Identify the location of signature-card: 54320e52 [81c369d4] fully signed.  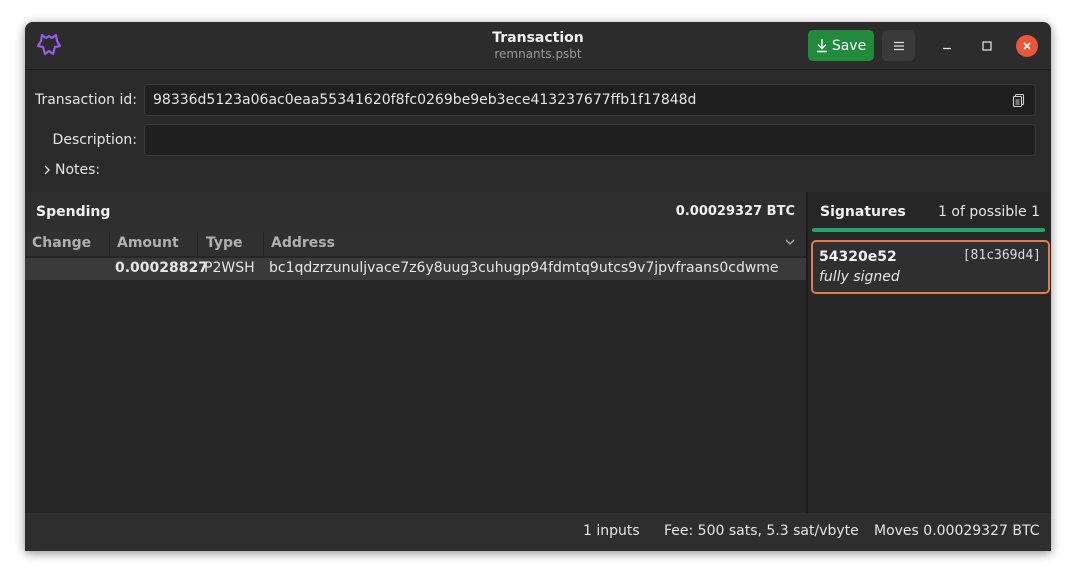
(930, 267).